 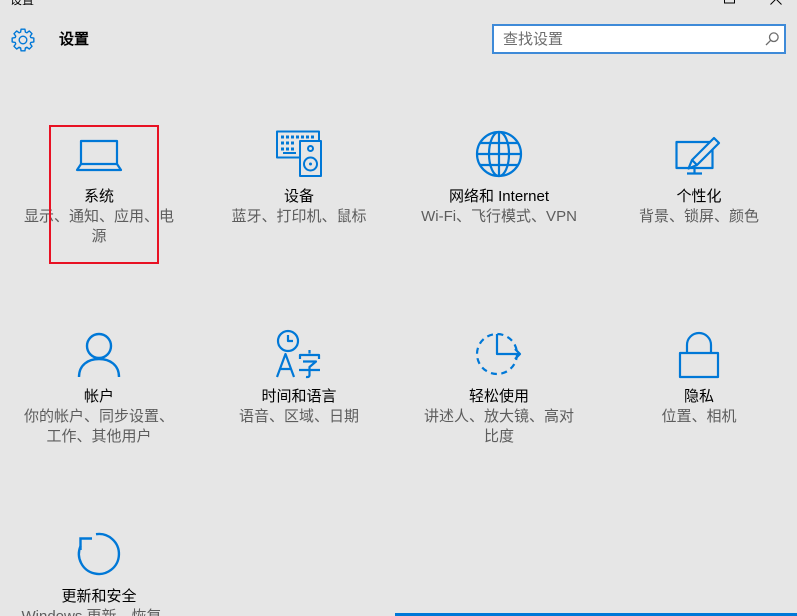 What do you see at coordinates (299, 216) in the screenshot?
I see `category-description: 蓝牙、打印机、鼠标` at bounding box center [299, 216].